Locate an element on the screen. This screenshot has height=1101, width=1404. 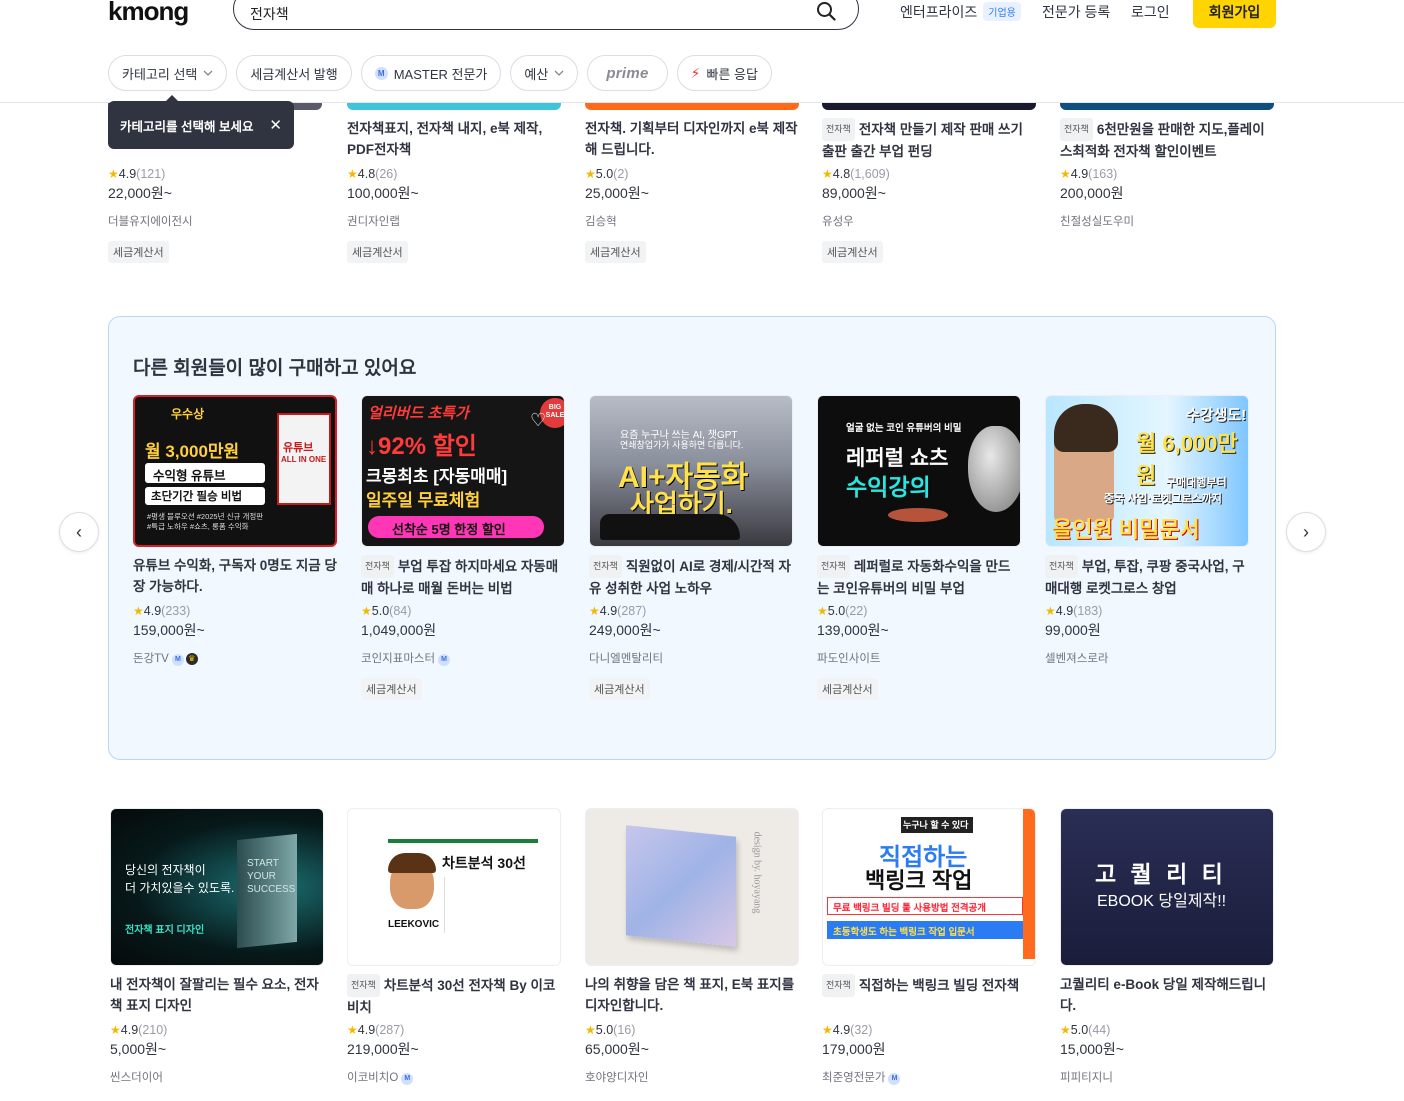
seller-name-text: 호야양디자인 is located at coordinates (617, 1078).